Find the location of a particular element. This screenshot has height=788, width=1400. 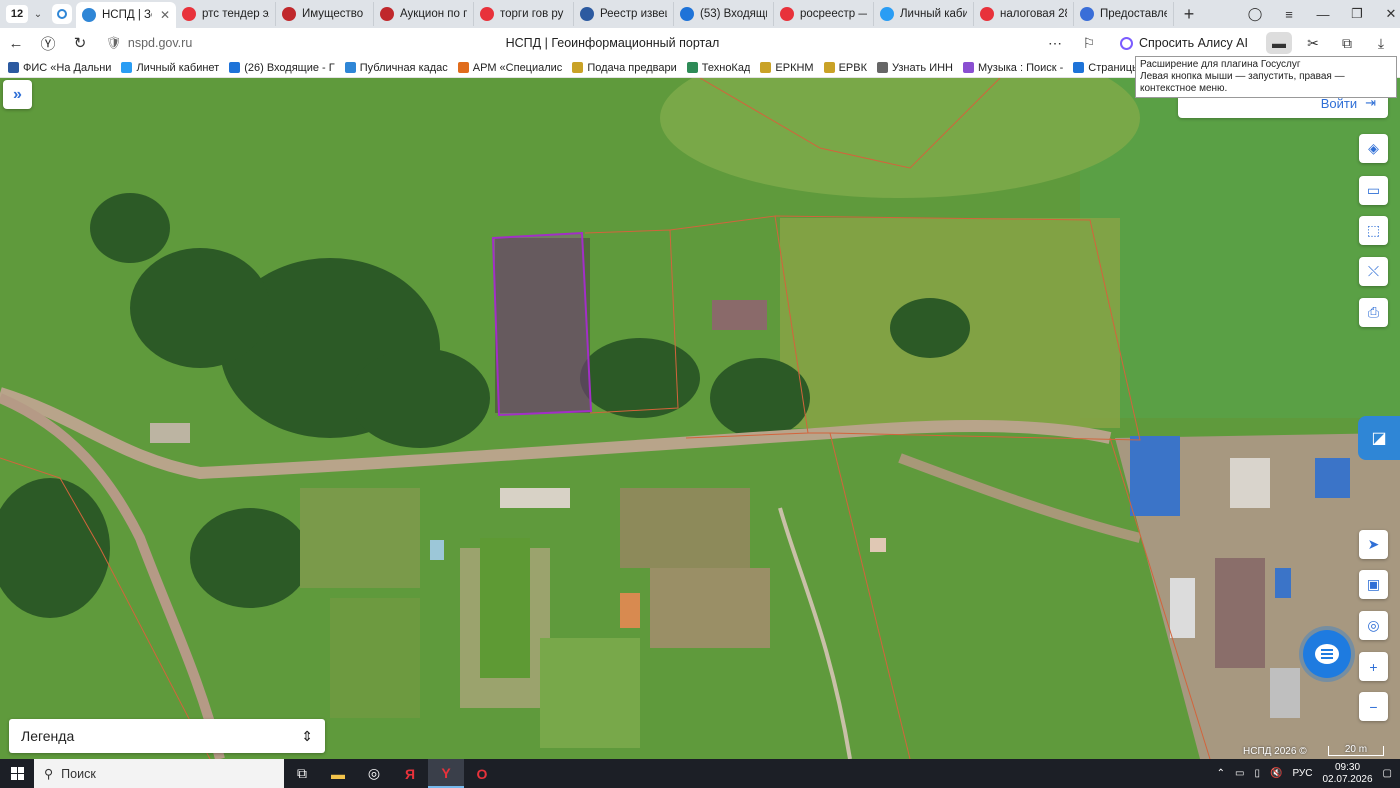

bookmark-label: Музыка : Поиск - is located at coordinates (1021, 67).